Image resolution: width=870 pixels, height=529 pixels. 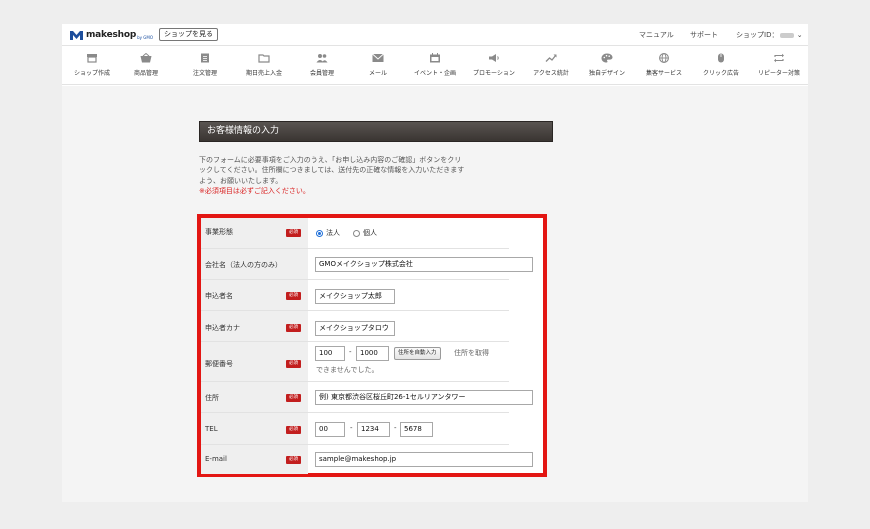 I want to click on business-type-label: 事業形態, so click(x=219, y=232).